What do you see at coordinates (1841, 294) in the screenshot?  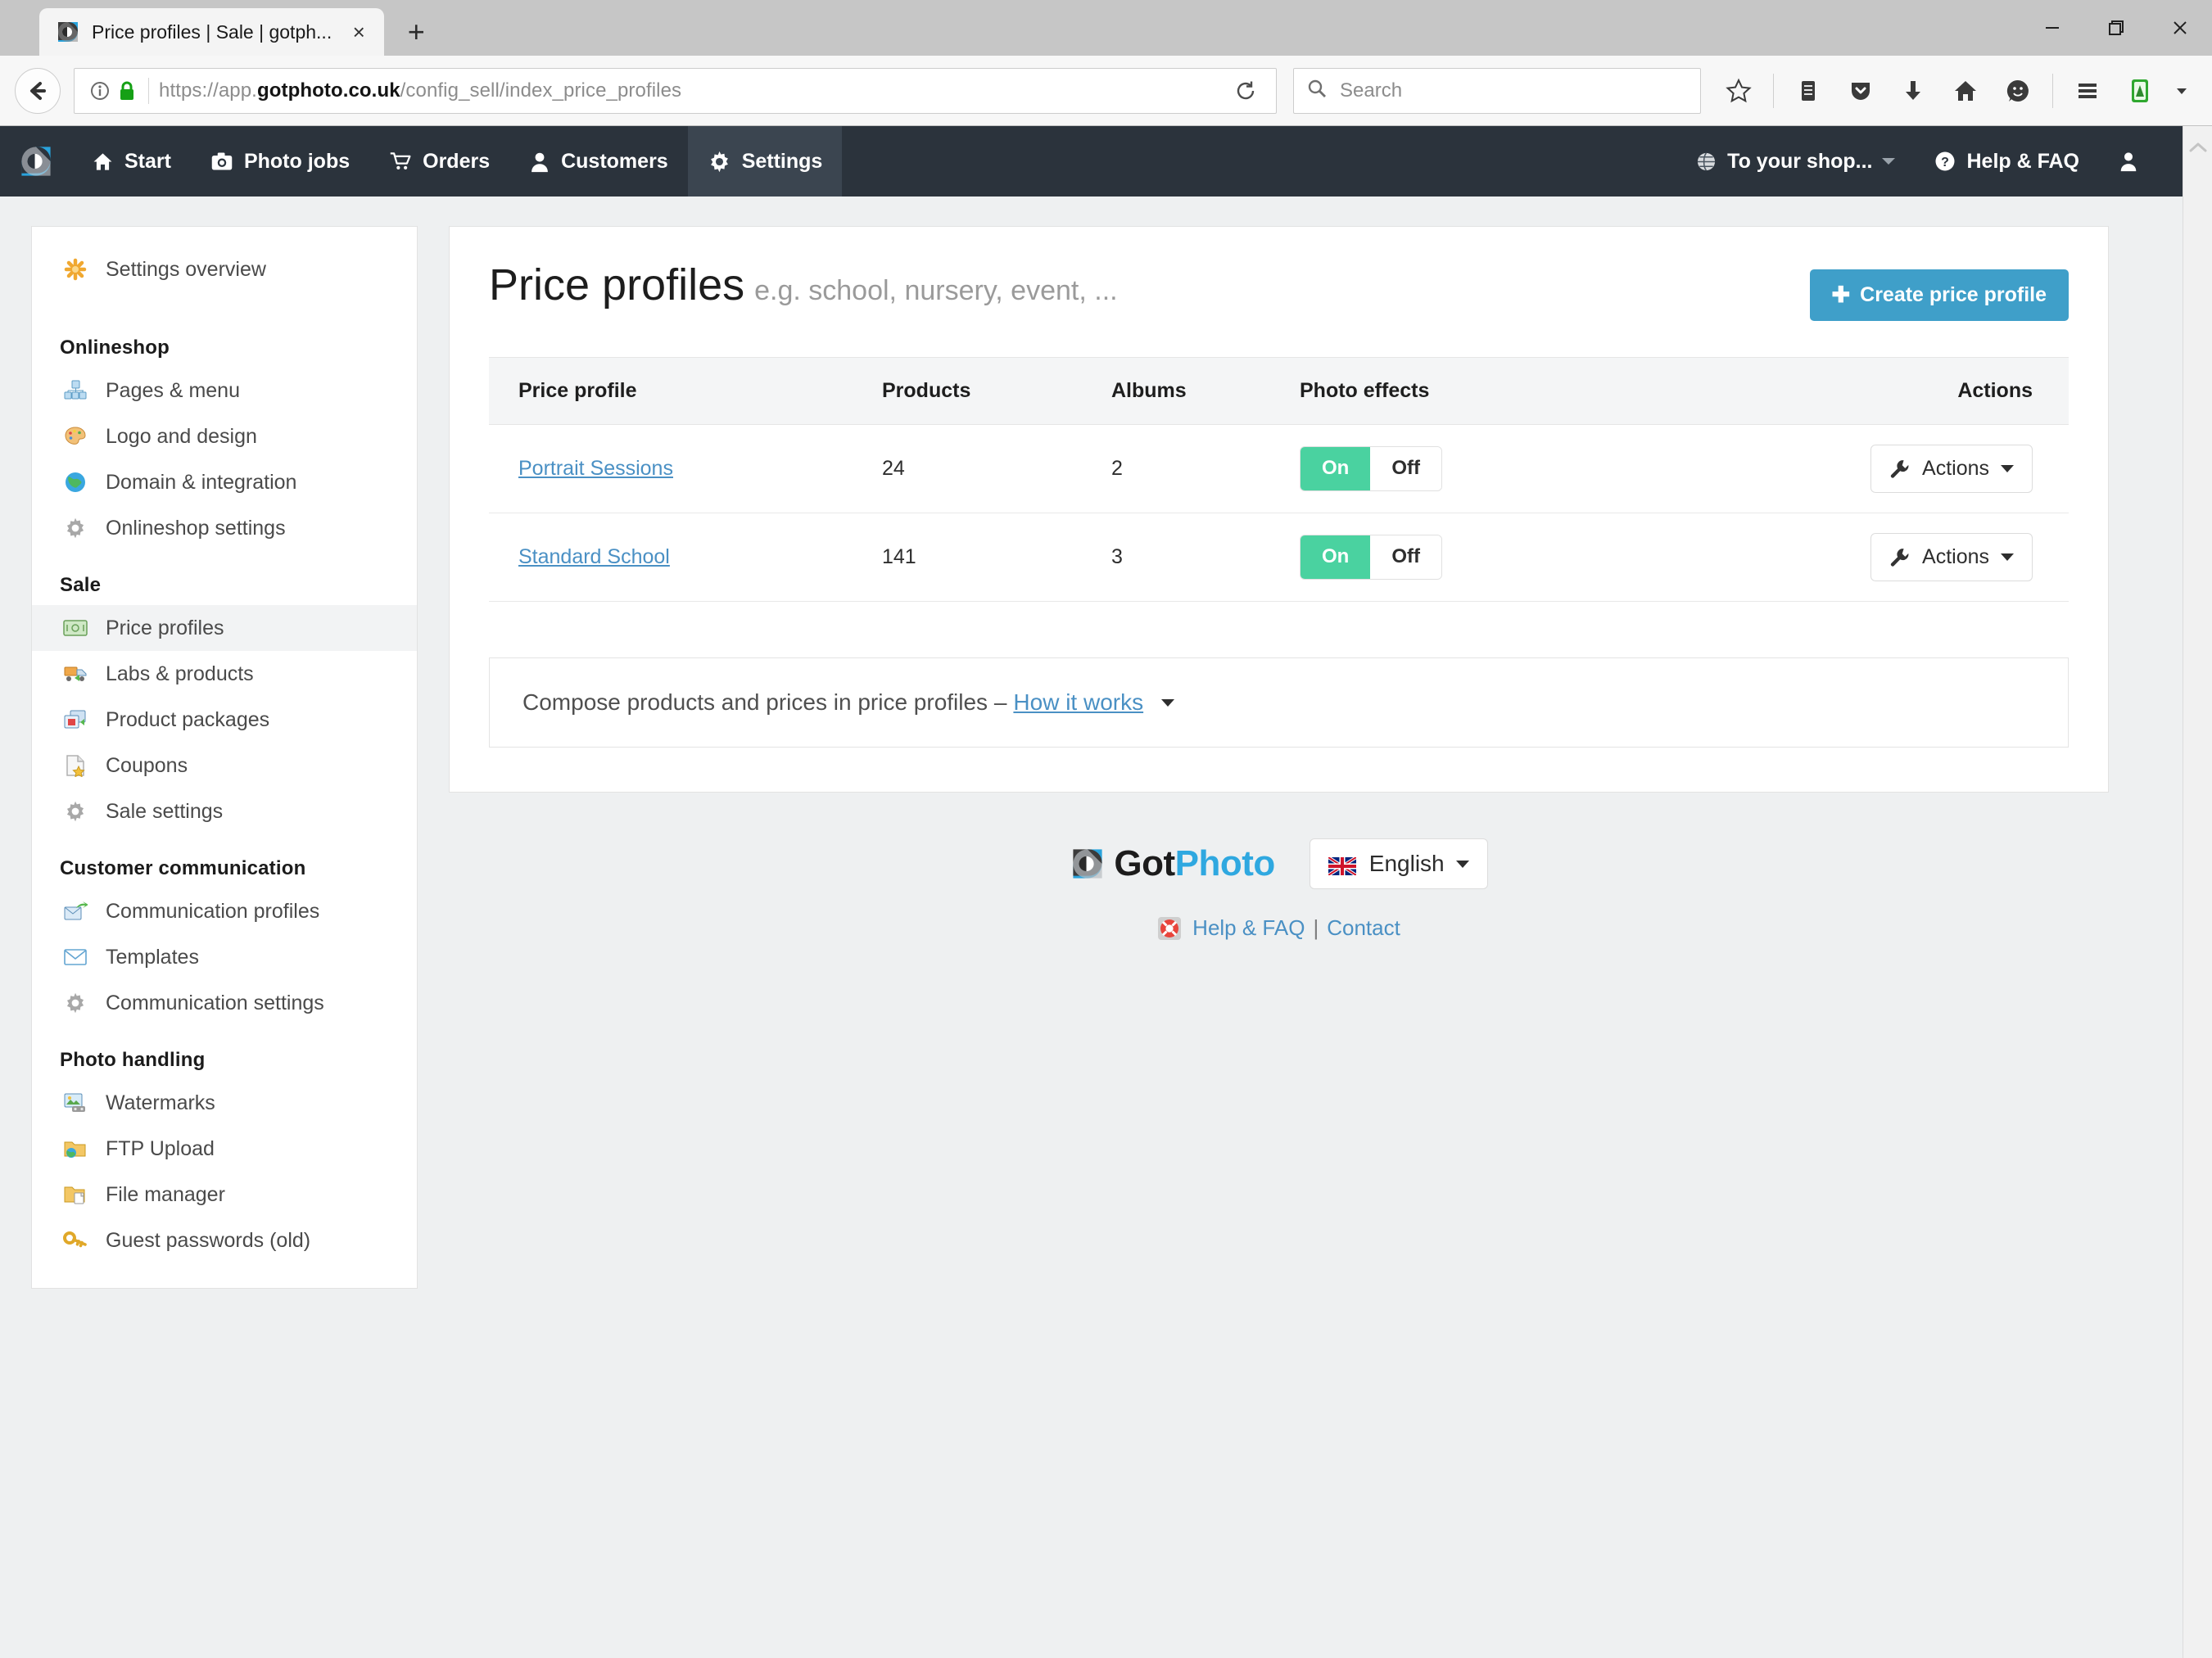 I see `plus-icon: ✚` at bounding box center [1841, 294].